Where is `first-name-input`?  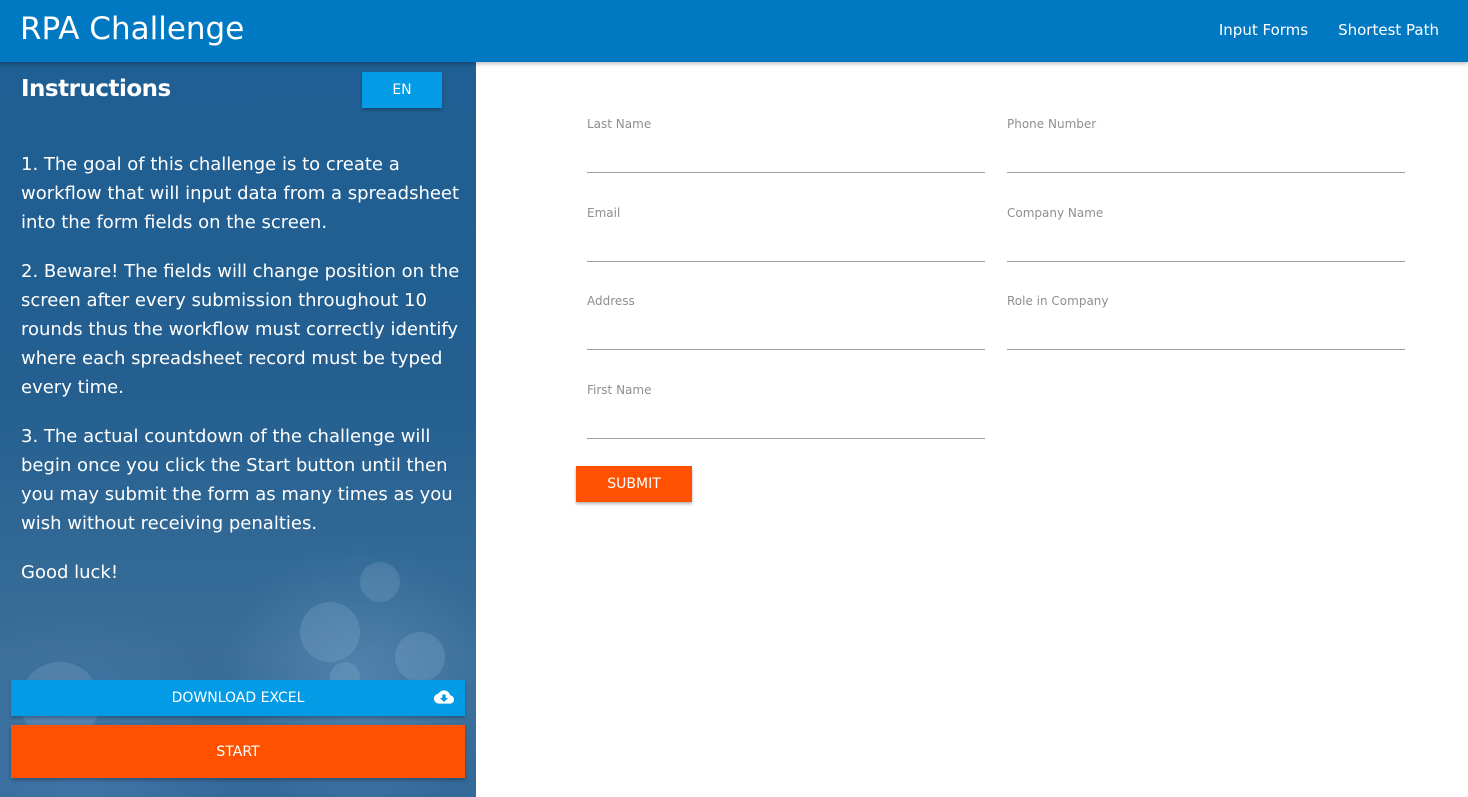
first-name-input is located at coordinates (786, 422).